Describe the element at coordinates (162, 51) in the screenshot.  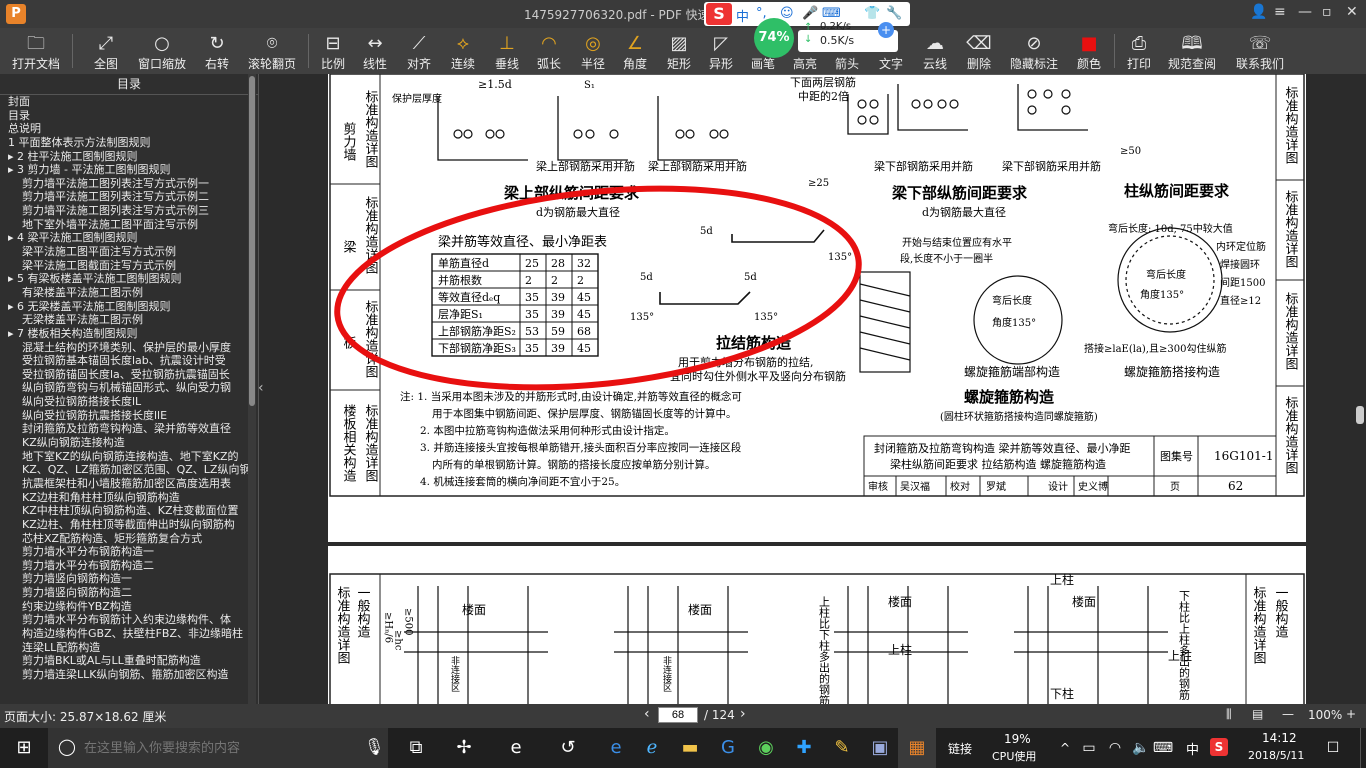
I see `window-zoom-button: ○ 窗口缩放` at that location.